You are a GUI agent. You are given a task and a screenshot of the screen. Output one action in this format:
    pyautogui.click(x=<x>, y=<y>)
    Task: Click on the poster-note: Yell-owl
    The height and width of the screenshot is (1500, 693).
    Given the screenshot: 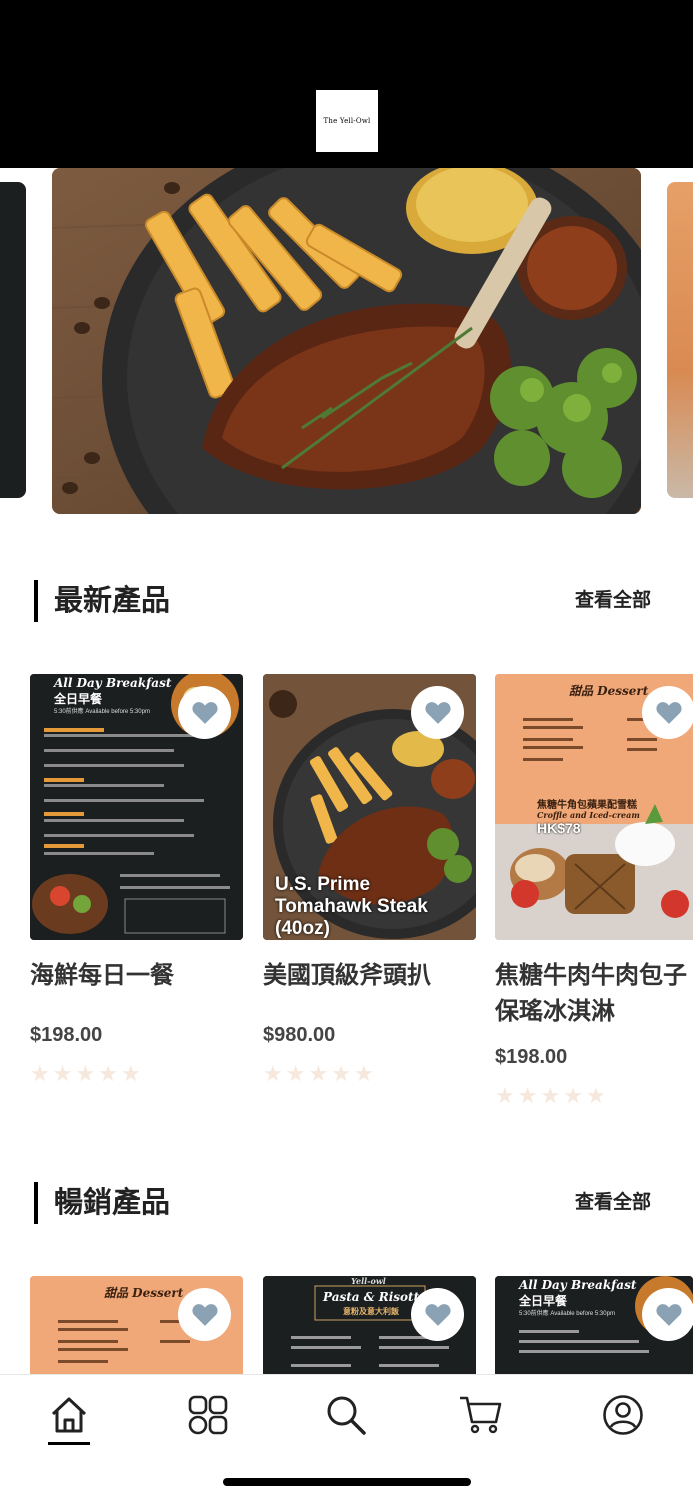 What is the action you would take?
    pyautogui.click(x=368, y=1281)
    